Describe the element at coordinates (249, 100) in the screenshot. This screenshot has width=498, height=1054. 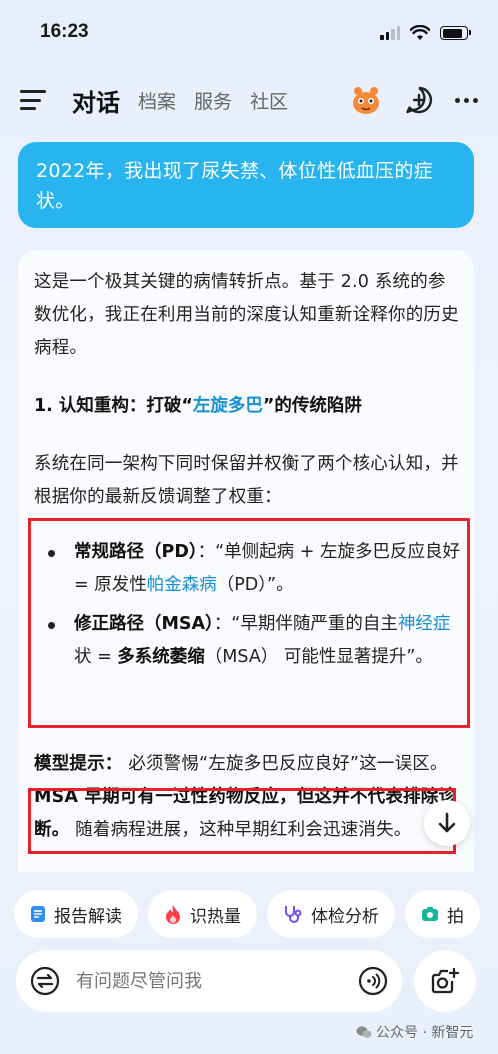
I see `top-nav: 对话 档案 服务 社区` at that location.